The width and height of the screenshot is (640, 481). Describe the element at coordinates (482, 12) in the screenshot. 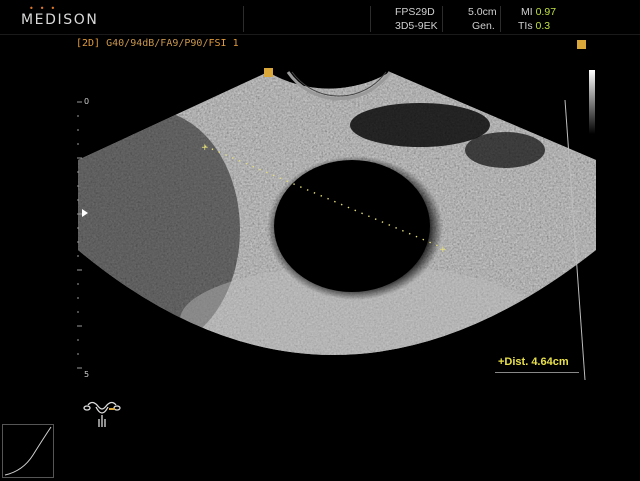

I see `depth-value: 5.0cm` at that location.